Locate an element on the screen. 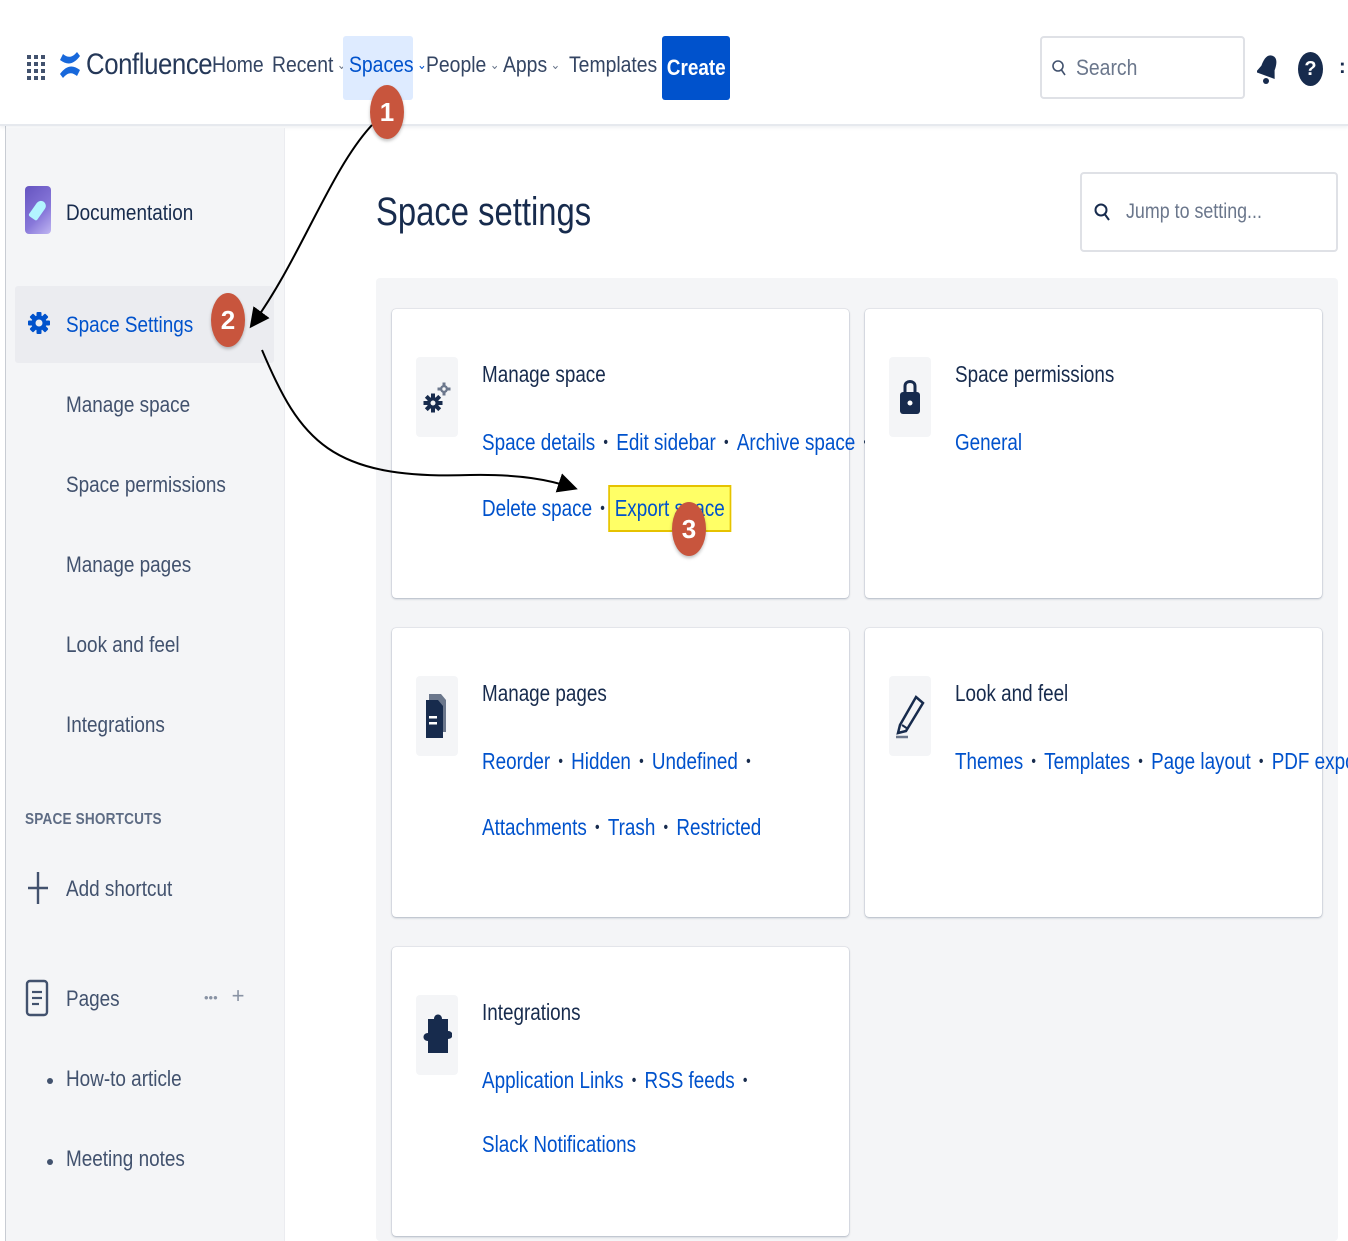 Image resolution: width=1348 pixels, height=1241 pixels. search-icon is located at coordinates (1102, 212).